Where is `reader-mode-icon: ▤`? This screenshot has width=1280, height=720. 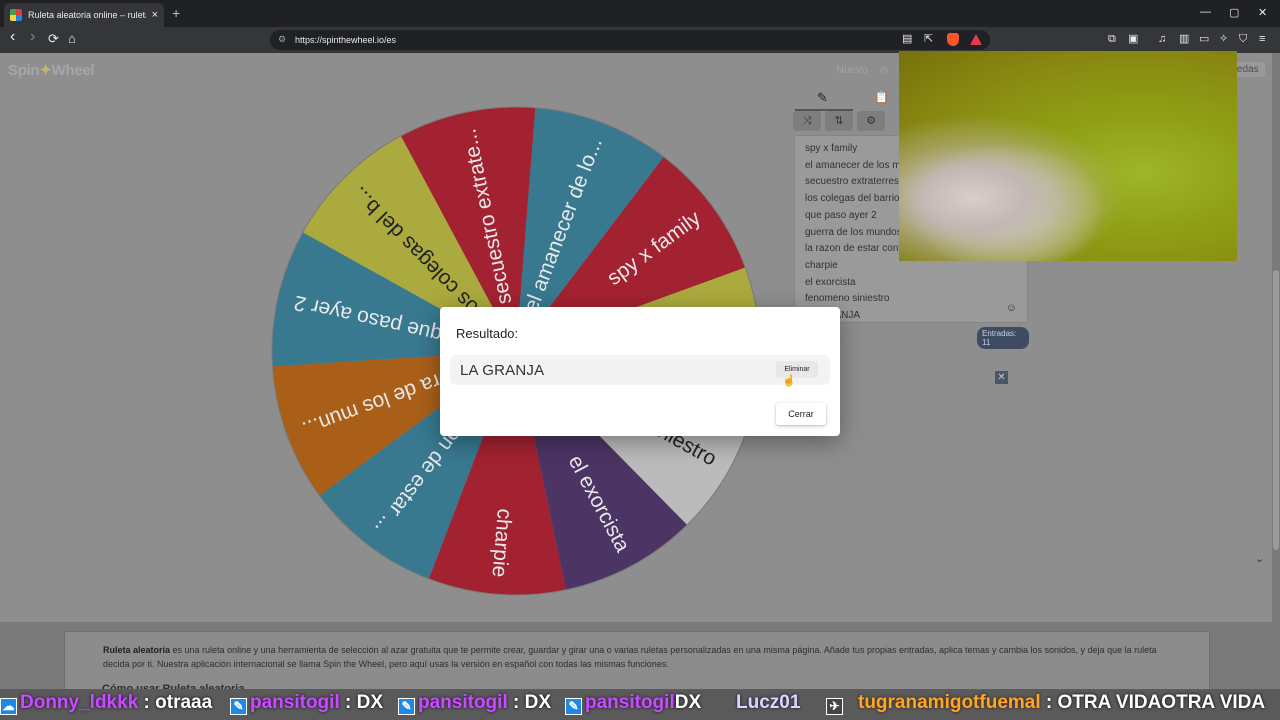 reader-mode-icon: ▤ is located at coordinates (907, 39).